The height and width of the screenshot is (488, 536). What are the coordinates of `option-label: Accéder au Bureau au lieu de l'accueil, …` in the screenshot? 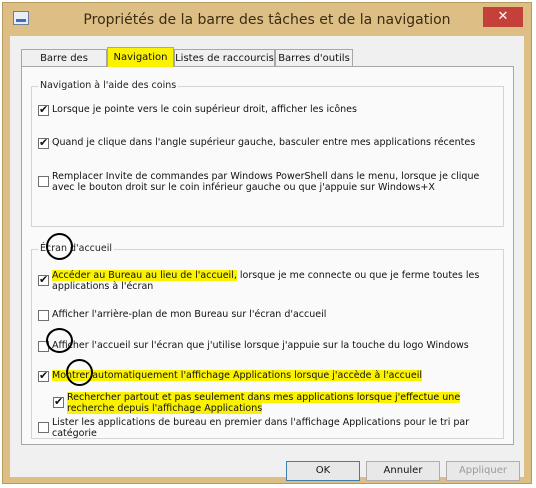 It's located at (265, 275).